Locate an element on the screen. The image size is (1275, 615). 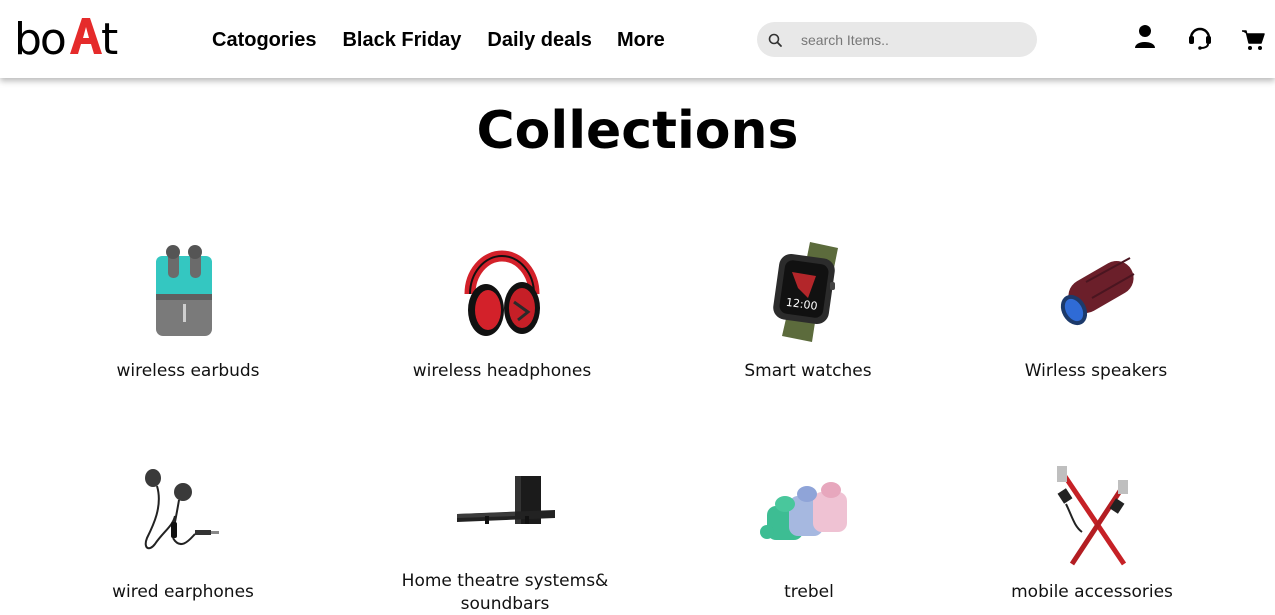
search-icon is located at coordinates (775, 40).